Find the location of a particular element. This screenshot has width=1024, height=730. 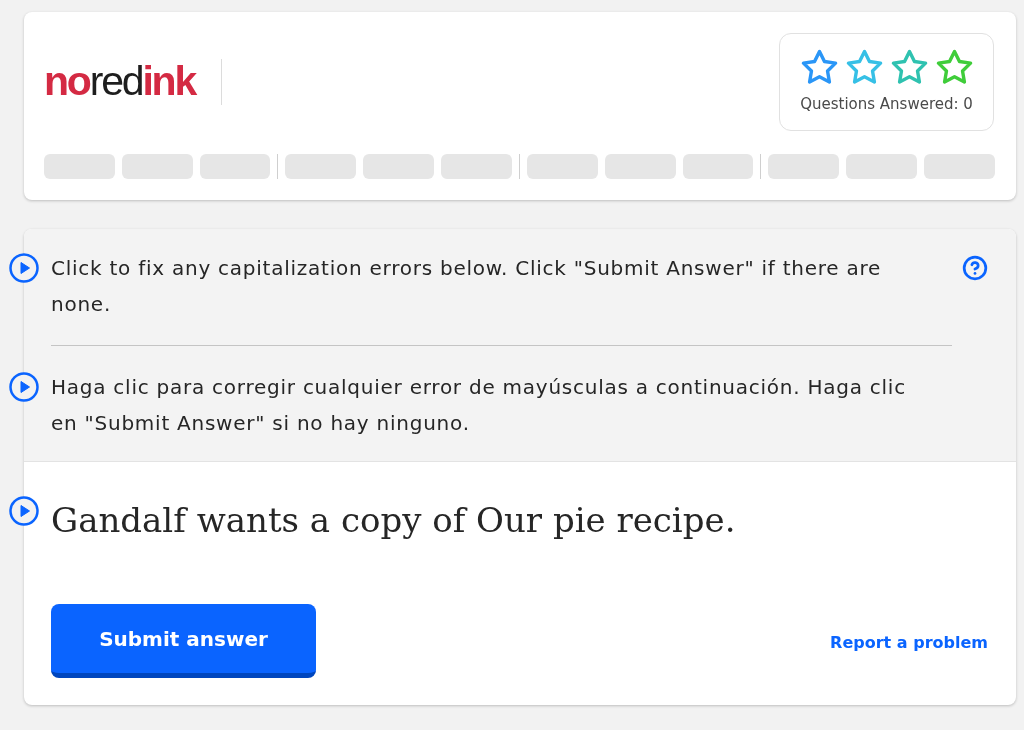

logo: noredink is located at coordinates (119, 81).